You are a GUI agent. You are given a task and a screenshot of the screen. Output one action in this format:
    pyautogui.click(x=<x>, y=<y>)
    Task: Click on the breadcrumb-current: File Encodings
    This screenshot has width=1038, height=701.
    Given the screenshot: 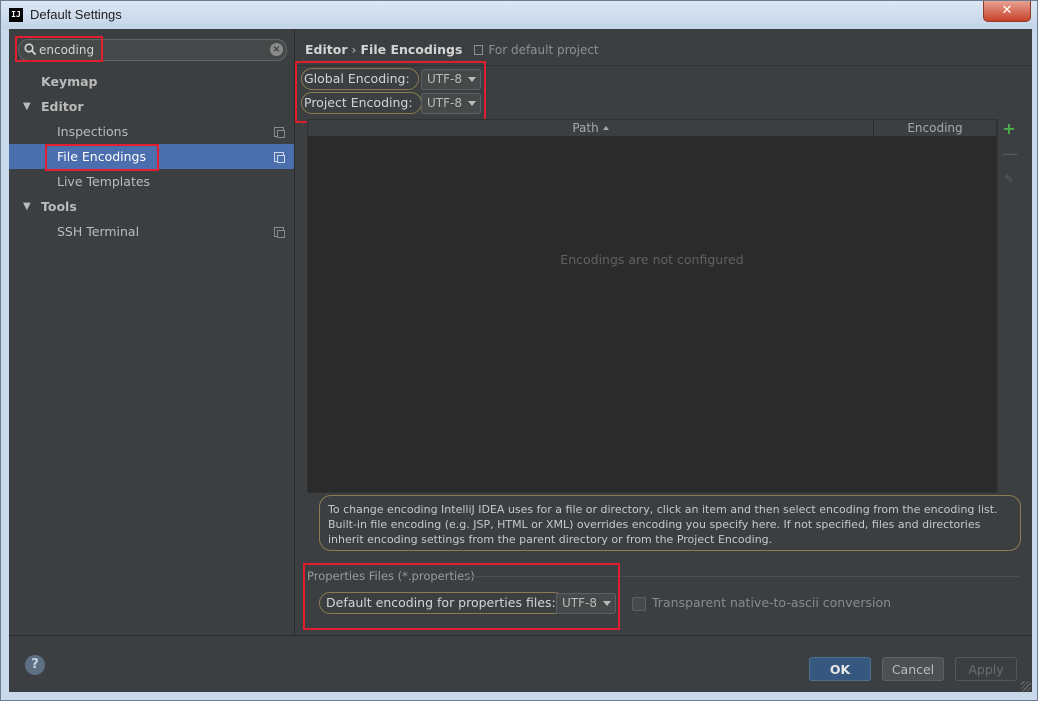 What is the action you would take?
    pyautogui.click(x=411, y=49)
    